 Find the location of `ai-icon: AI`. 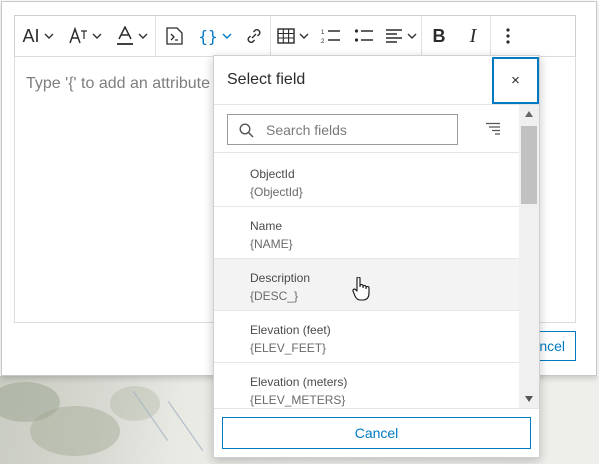

ai-icon: AI is located at coordinates (31, 35).